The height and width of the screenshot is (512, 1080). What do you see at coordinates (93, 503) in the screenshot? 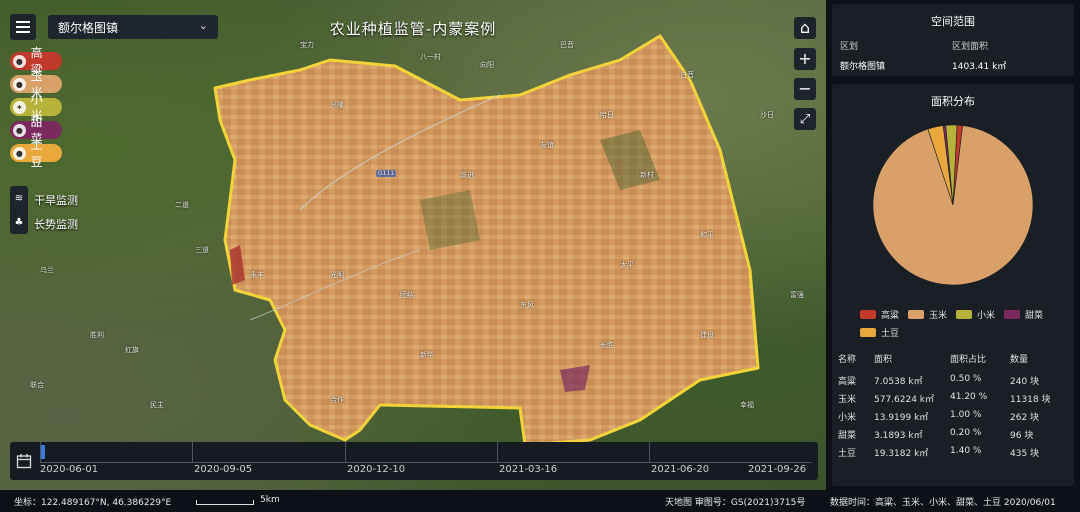
I see `coordinate-readout: 坐标：122.489167°N, 46.386229°E` at bounding box center [93, 503].